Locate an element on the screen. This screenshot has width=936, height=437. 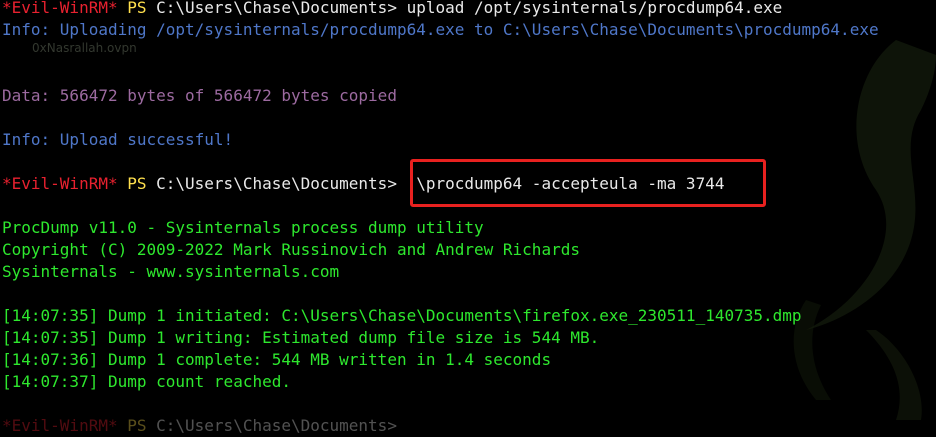
terminal-text-segment: [14:07:37] Dump count reached. is located at coordinates (146, 381).